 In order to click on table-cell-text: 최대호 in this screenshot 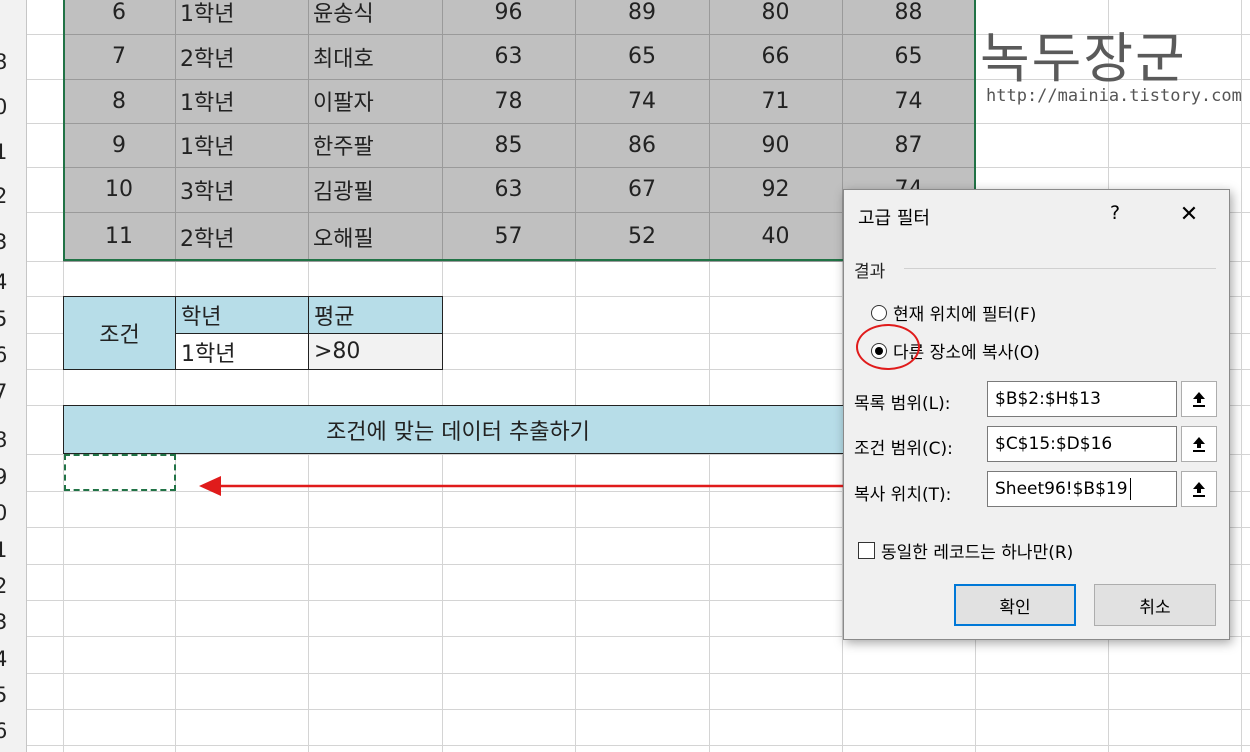, I will do `click(343, 59)`.